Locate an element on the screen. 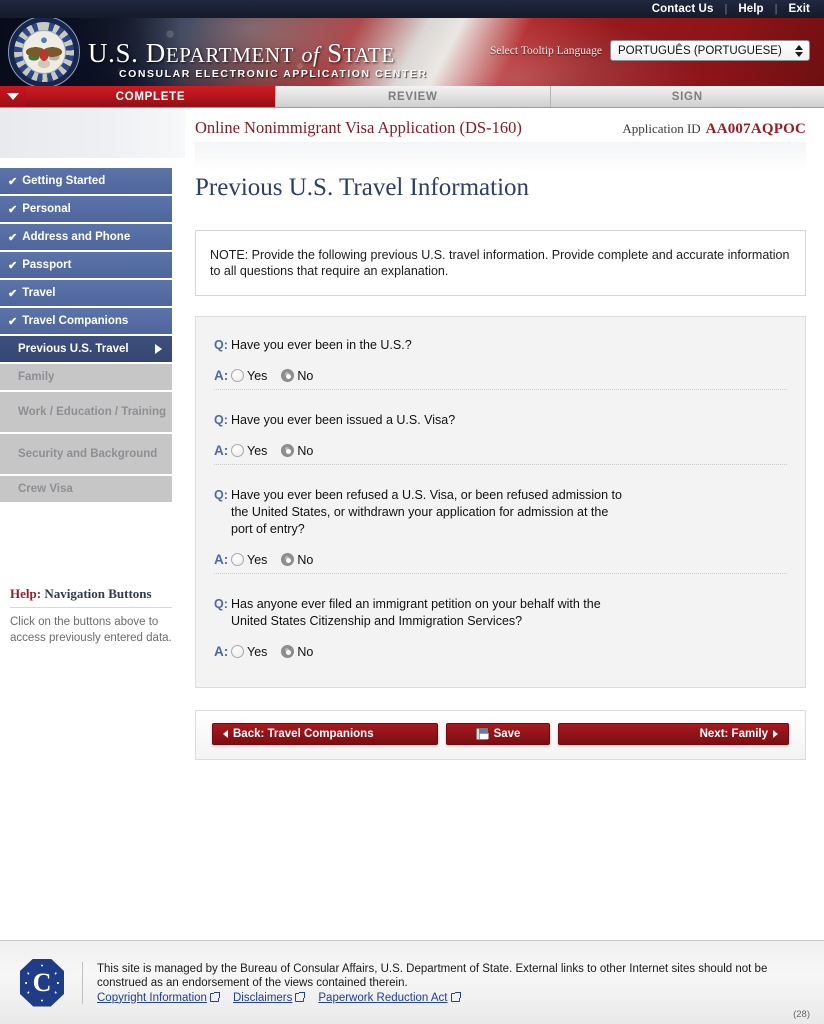 The image size is (824, 1024). header-divider is located at coordinates (500, 157).